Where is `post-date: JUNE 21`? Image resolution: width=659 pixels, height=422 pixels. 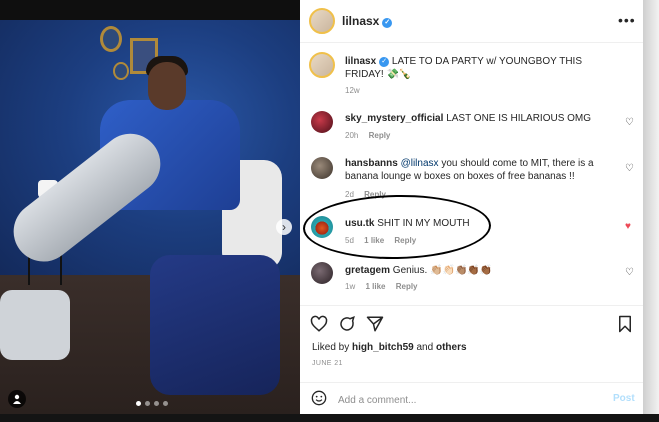 post-date: JUNE 21 is located at coordinates (327, 363).